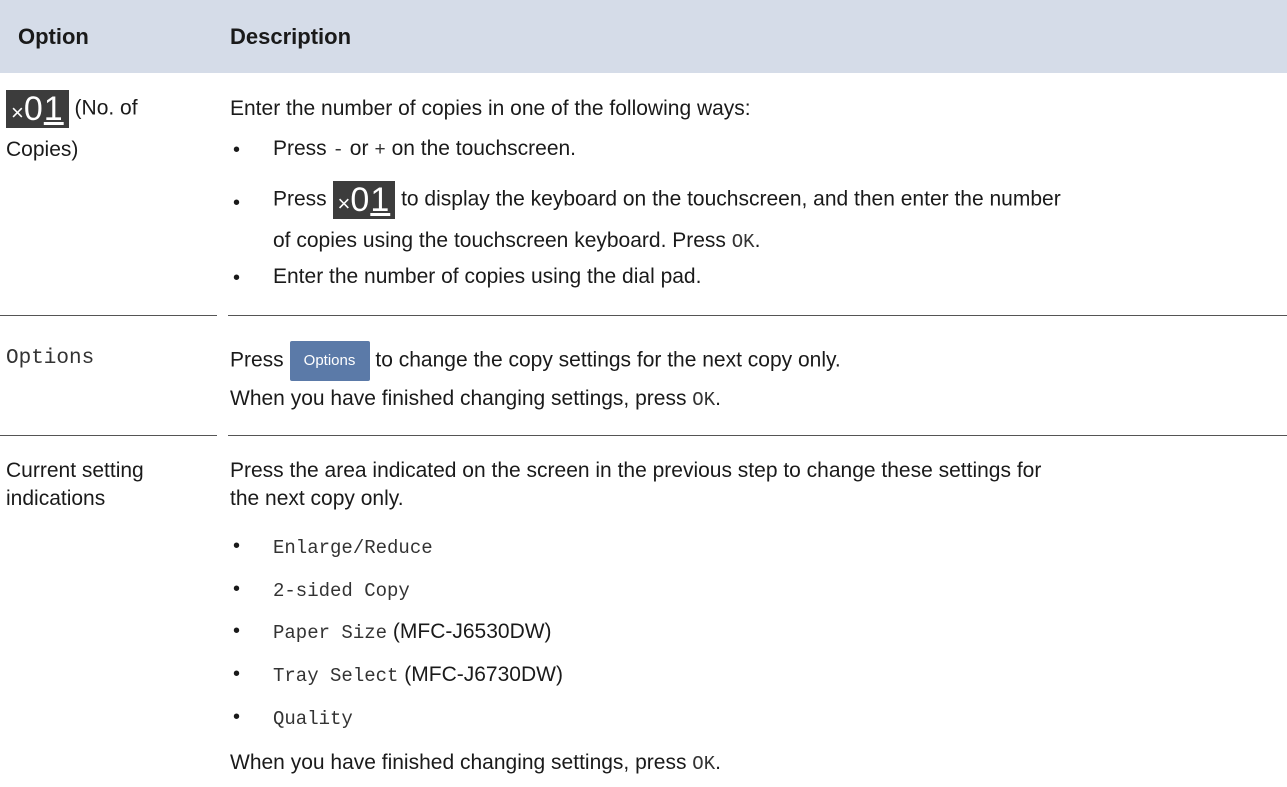 Image resolution: width=1287 pixels, height=787 pixels. I want to click on row3-intro-2: the next copy only., so click(317, 498).